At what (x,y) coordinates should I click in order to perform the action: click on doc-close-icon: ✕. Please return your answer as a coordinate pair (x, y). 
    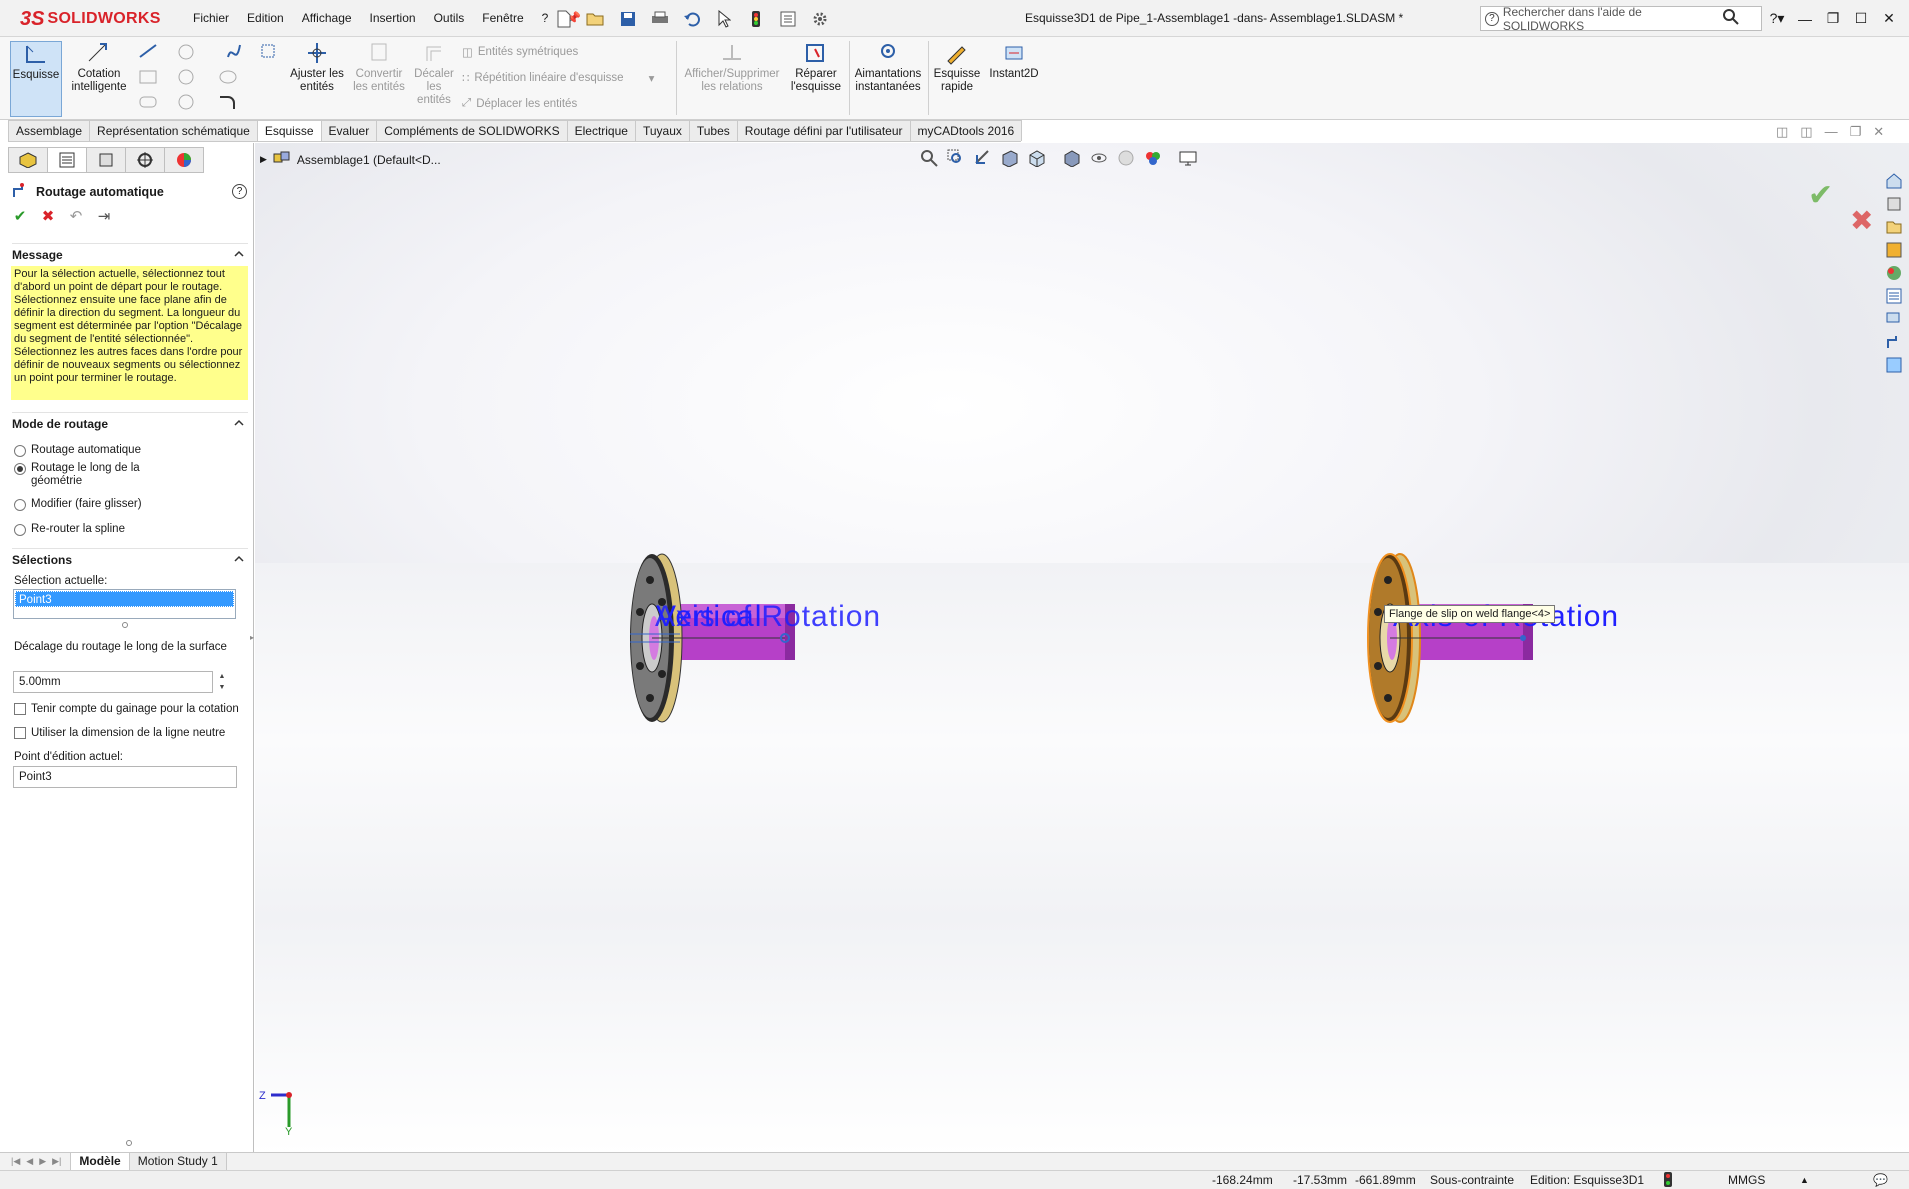
    Looking at the image, I should click on (1878, 132).